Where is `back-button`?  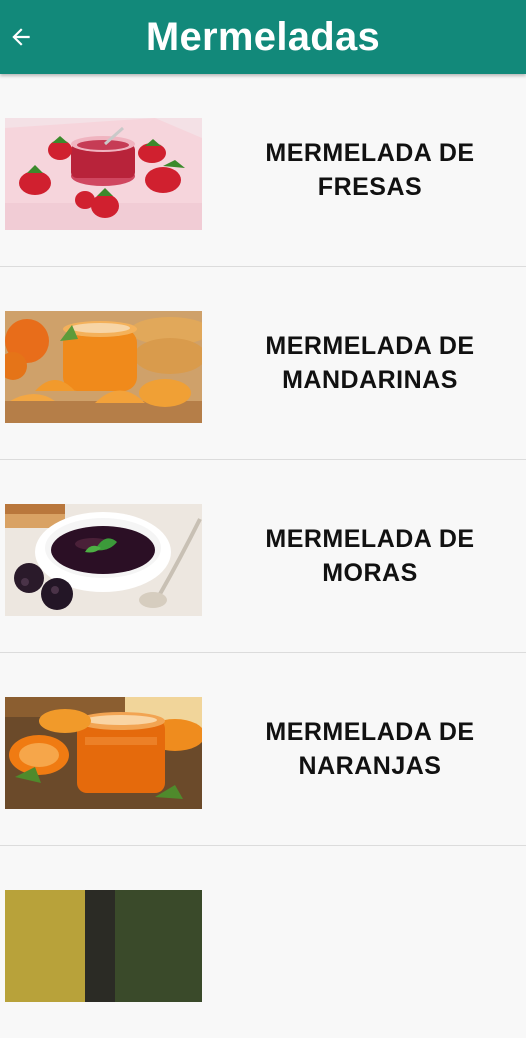 back-button is located at coordinates (21, 37).